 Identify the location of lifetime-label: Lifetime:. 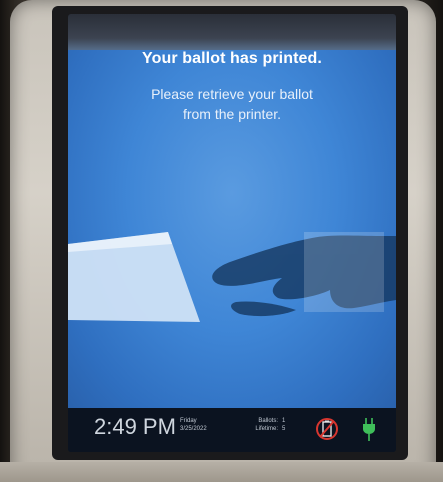
(266, 429).